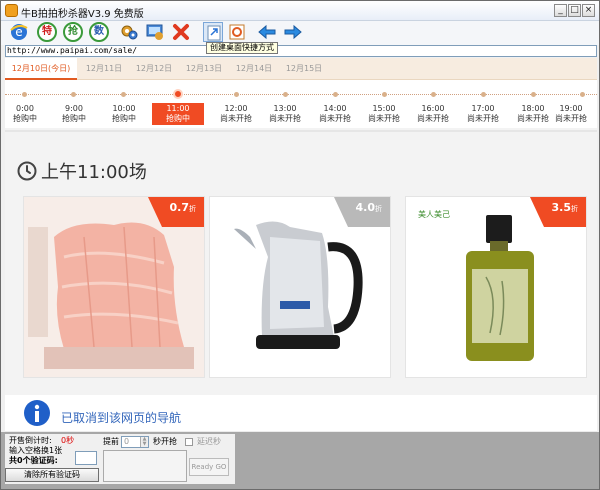  What do you see at coordinates (561, 207) in the screenshot?
I see `discount-value: 3.5` at bounding box center [561, 207].